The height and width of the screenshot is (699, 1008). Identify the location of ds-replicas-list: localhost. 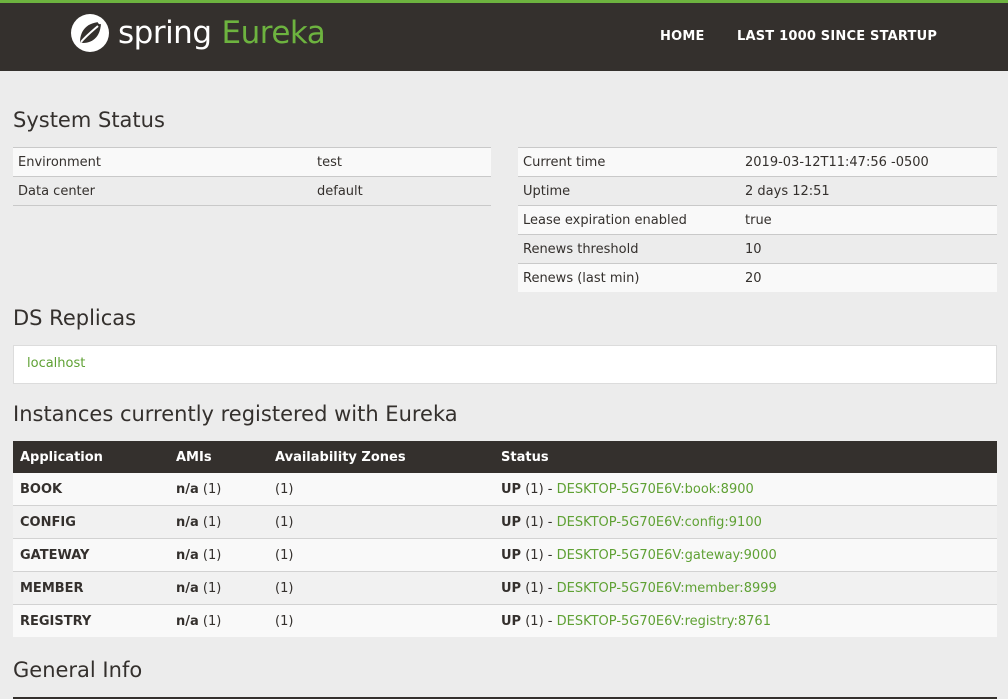
(505, 364).